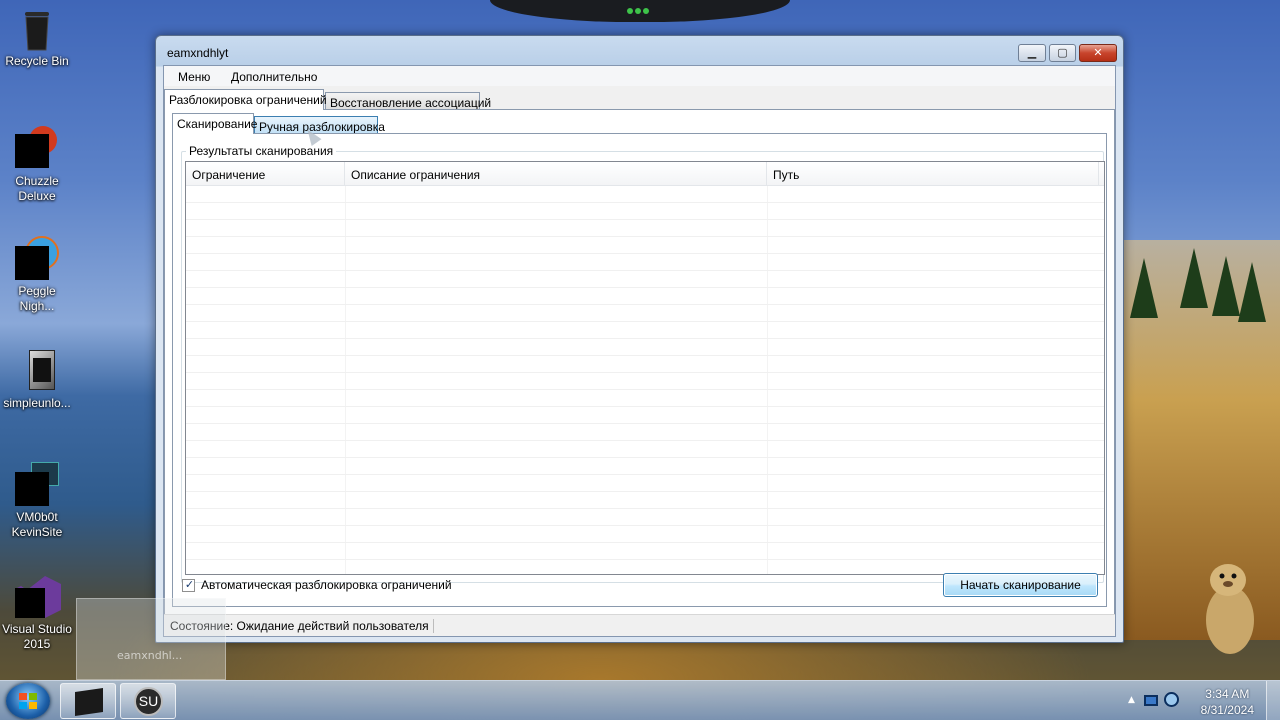  I want to click on minimize-button: ▁, so click(1032, 53).